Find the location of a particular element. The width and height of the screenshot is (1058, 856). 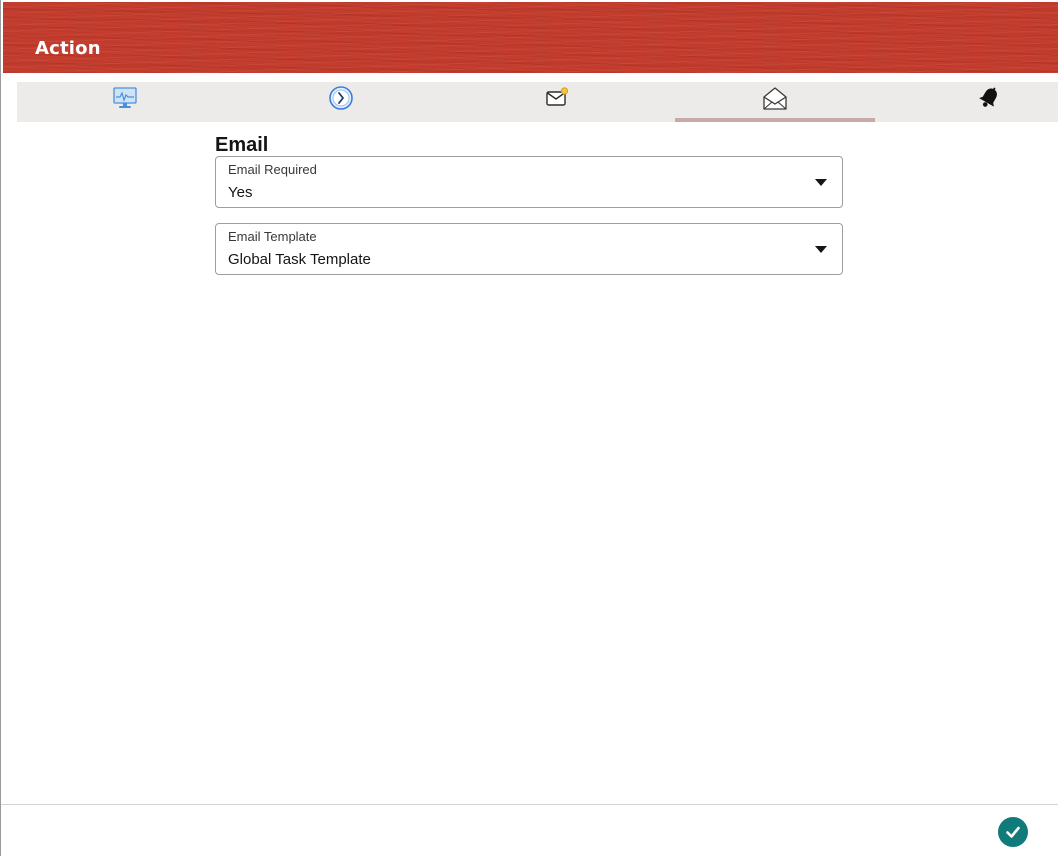

tab-new-mail is located at coordinates (557, 102).